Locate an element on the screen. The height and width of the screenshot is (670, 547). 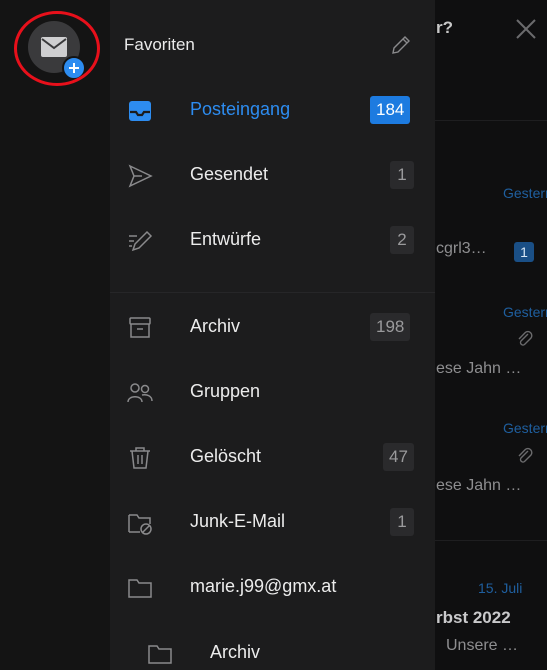
mail-date: 15. Juli is located at coordinates (500, 588).